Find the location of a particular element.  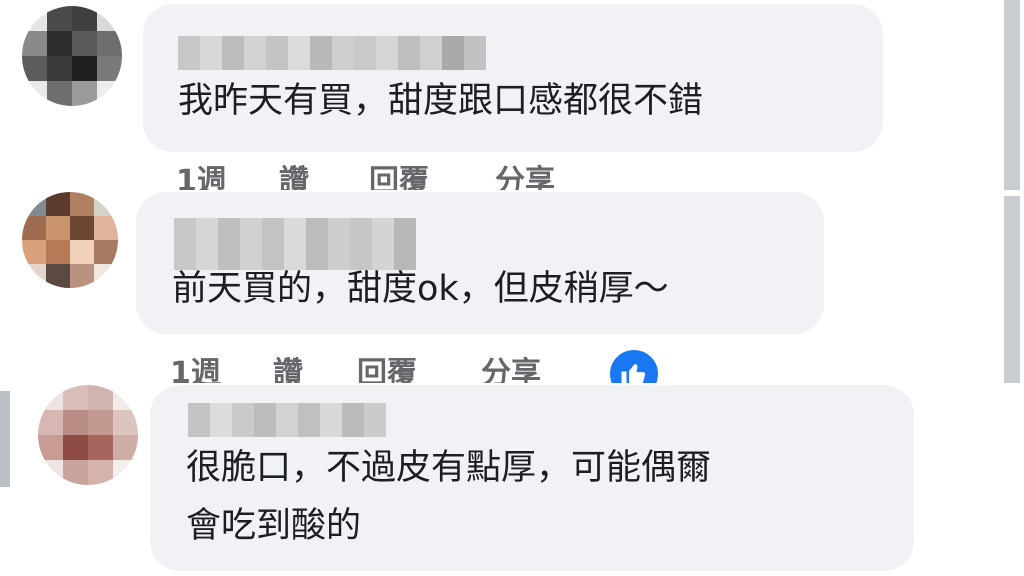

like-reaction-icon is located at coordinates (634, 364).